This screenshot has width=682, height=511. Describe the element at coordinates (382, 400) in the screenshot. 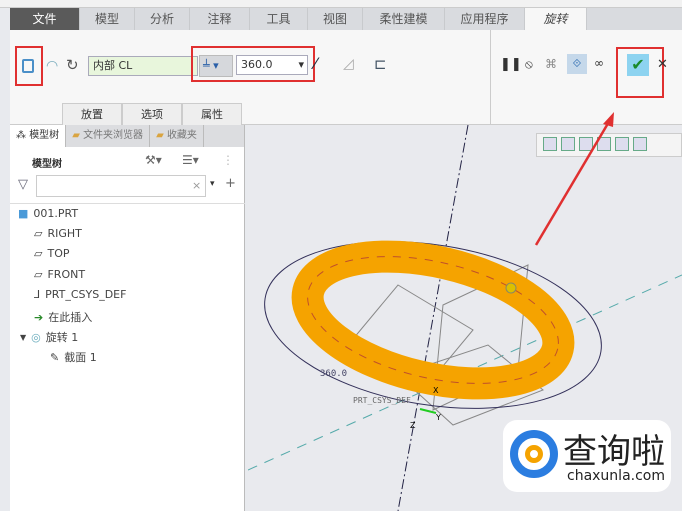

I see `csys-label: PRT_CSYS_DEF` at that location.